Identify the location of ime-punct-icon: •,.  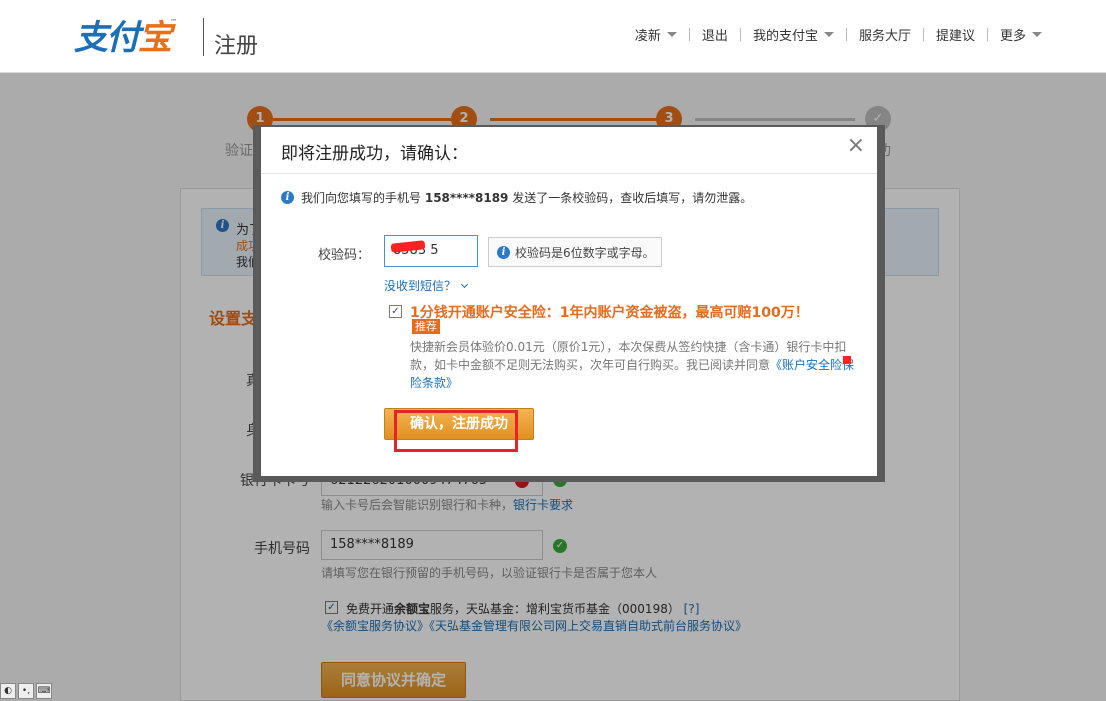
(26, 691).